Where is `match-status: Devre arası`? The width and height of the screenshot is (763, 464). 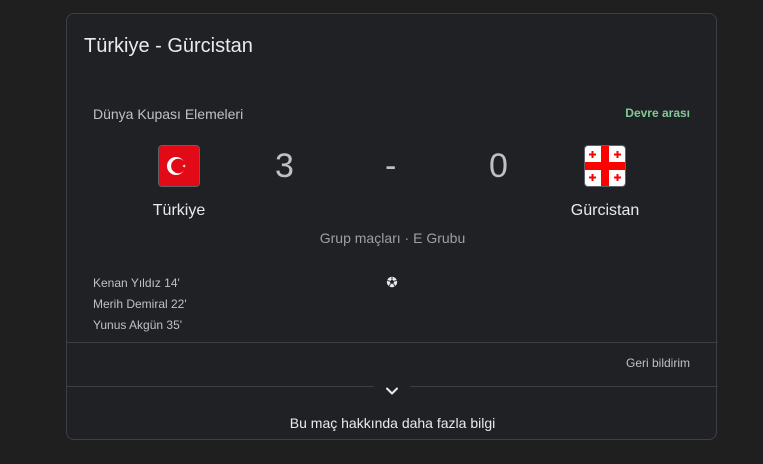 match-status: Devre arası is located at coordinates (657, 113).